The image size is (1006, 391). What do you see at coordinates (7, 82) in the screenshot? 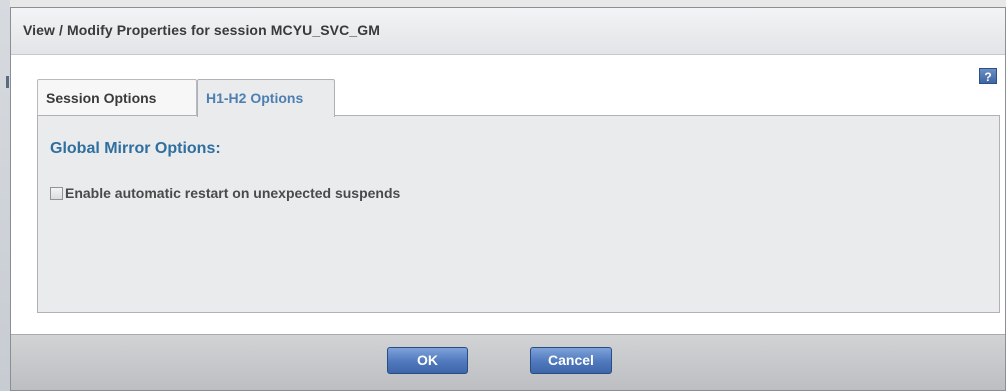
I see `background-marker` at bounding box center [7, 82].